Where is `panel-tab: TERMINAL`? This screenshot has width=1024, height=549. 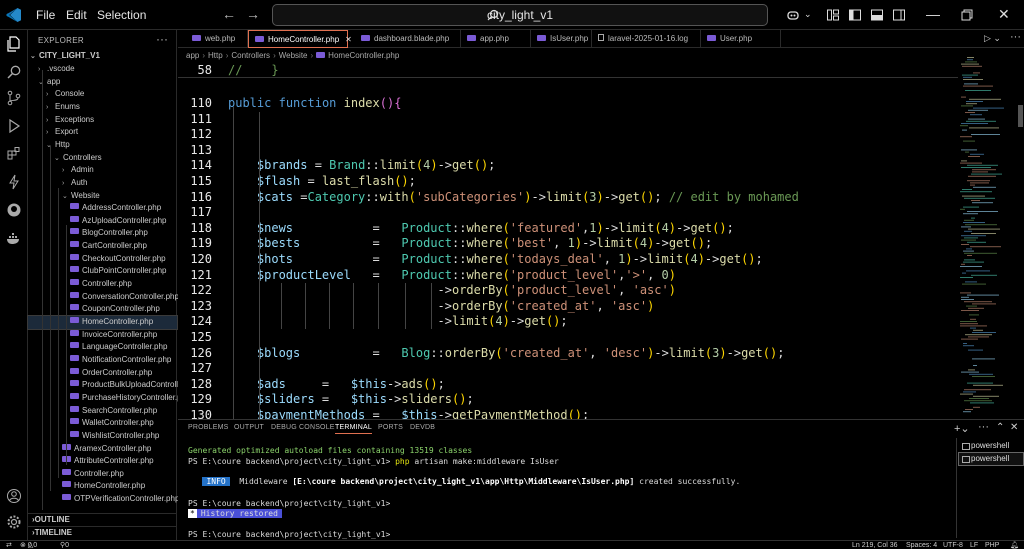 panel-tab: TERMINAL is located at coordinates (353, 429).